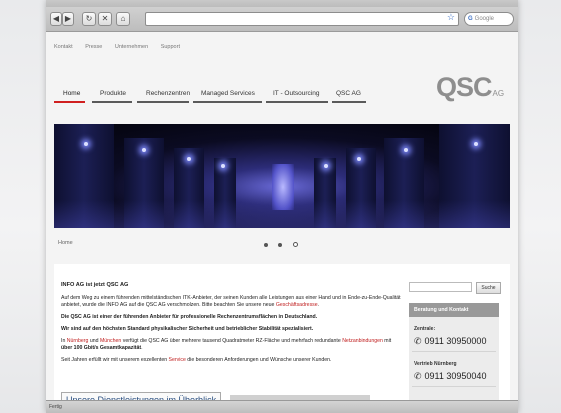 The image size is (561, 413). Describe the element at coordinates (78, 341) in the screenshot. I see `link-nuernberg: Nürnberg` at that location.